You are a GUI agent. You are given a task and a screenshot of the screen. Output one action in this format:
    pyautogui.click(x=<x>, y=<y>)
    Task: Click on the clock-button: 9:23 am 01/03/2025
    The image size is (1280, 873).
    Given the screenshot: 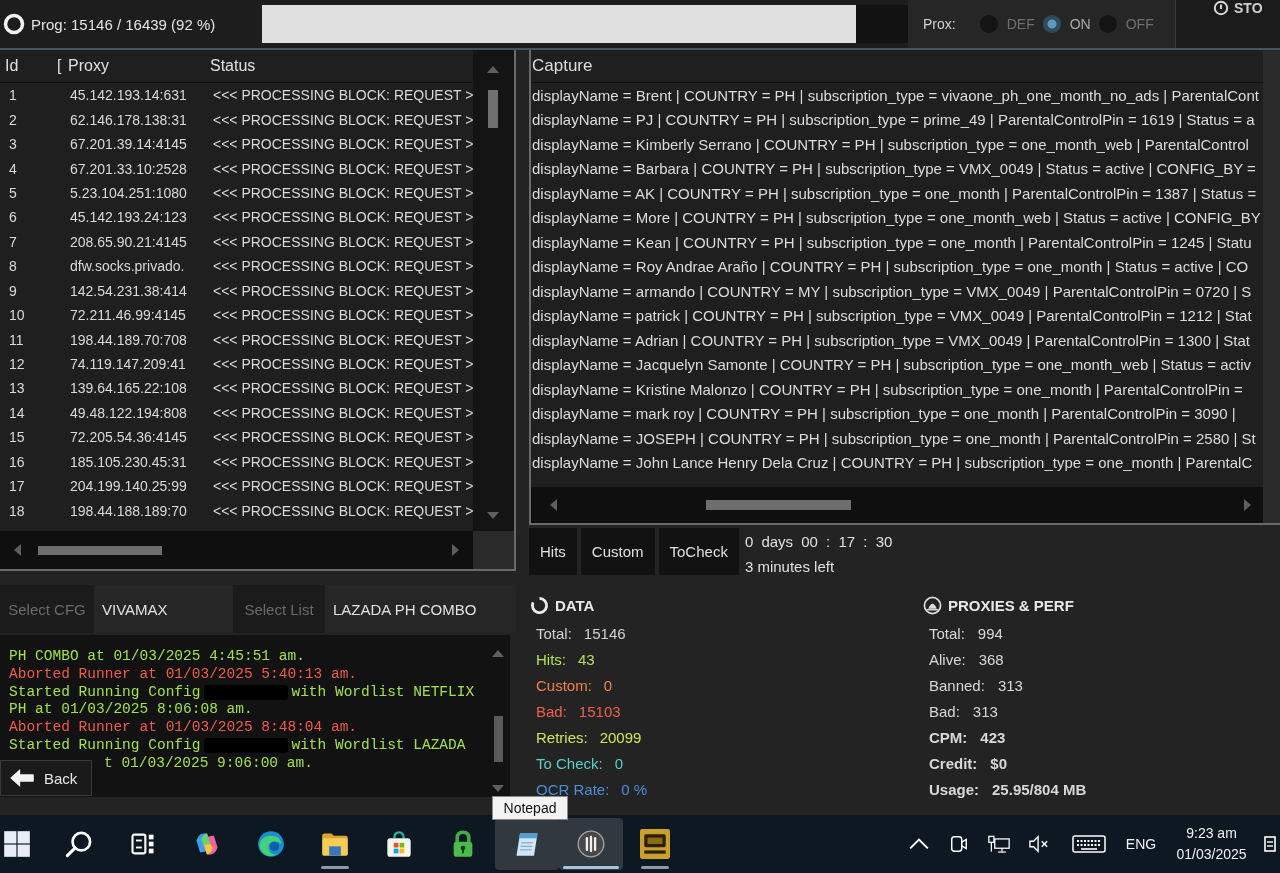 What is the action you would take?
    pyautogui.click(x=1211, y=844)
    